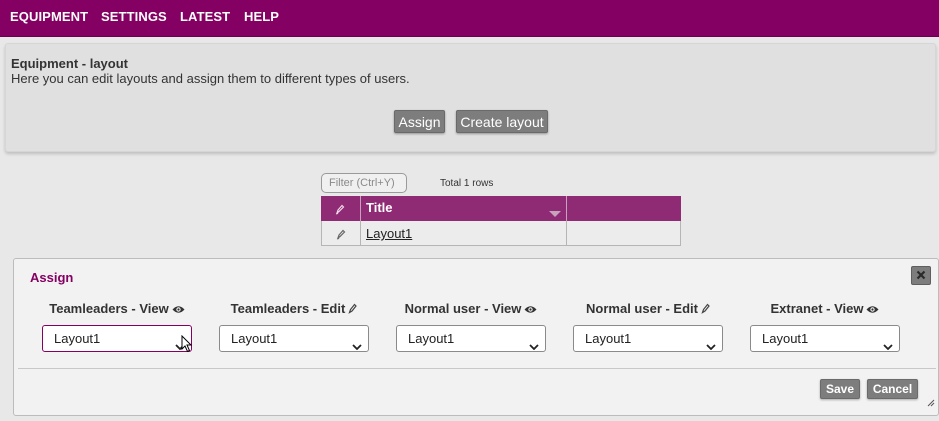  What do you see at coordinates (463, 308) in the screenshot?
I see `normal-user-view-text: Normal user - View` at bounding box center [463, 308].